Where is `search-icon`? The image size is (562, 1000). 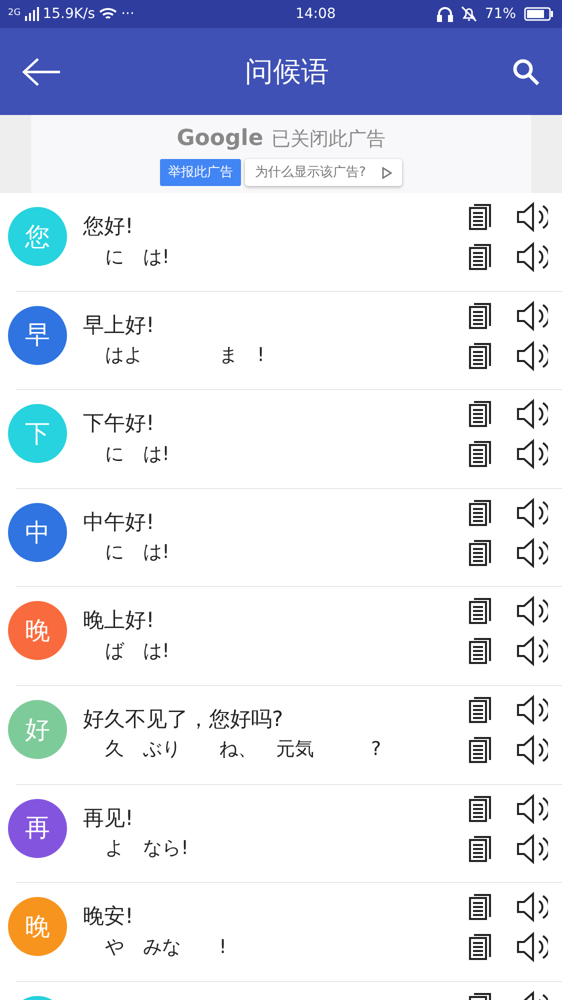 search-icon is located at coordinates (526, 72).